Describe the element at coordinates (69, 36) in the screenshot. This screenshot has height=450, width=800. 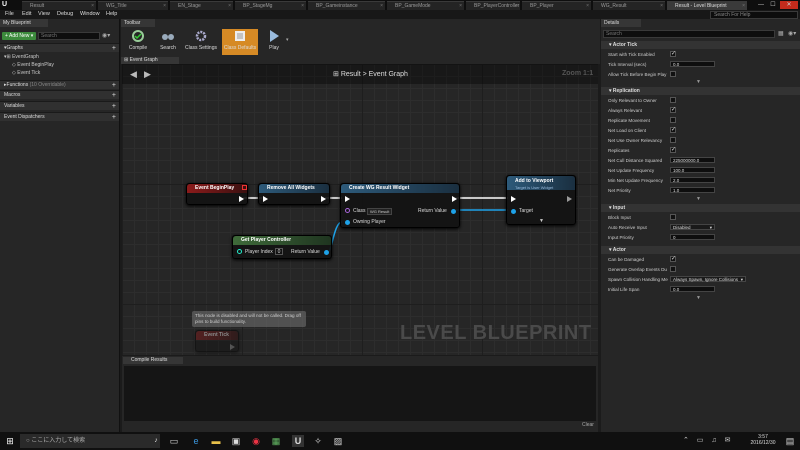
I see `blueprint-search-input: Search` at that location.